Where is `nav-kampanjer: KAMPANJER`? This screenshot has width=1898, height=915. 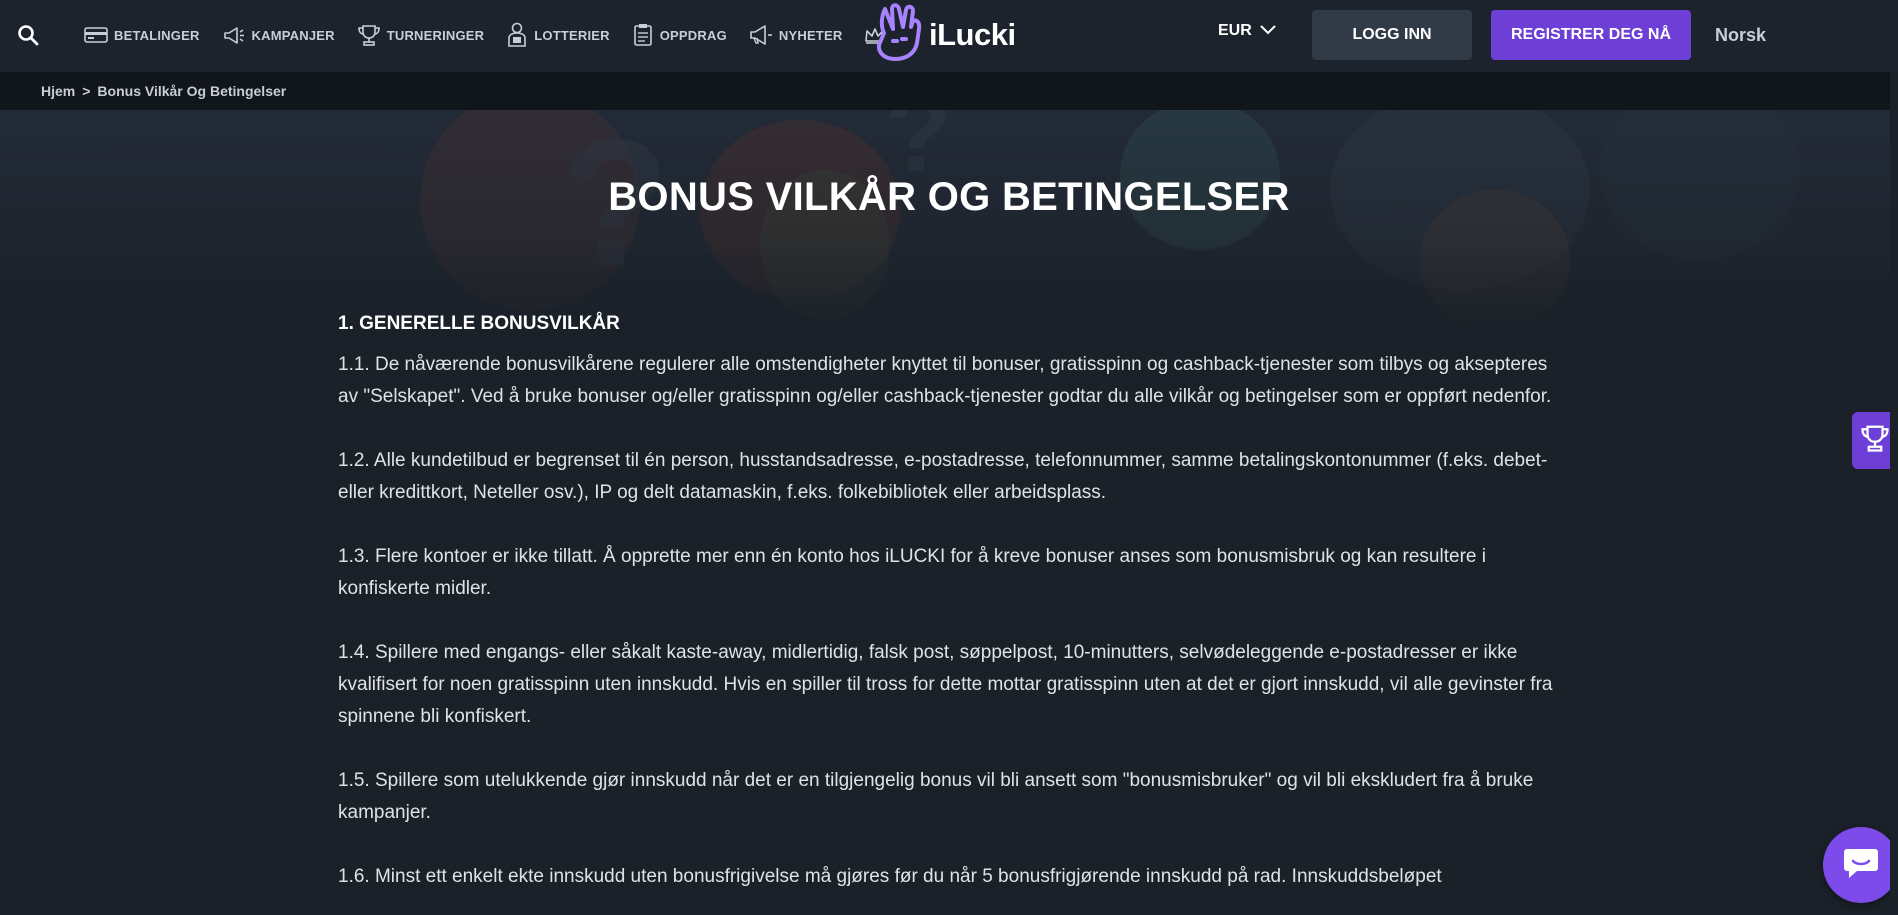 nav-kampanjer: KAMPANJER is located at coordinates (278, 35).